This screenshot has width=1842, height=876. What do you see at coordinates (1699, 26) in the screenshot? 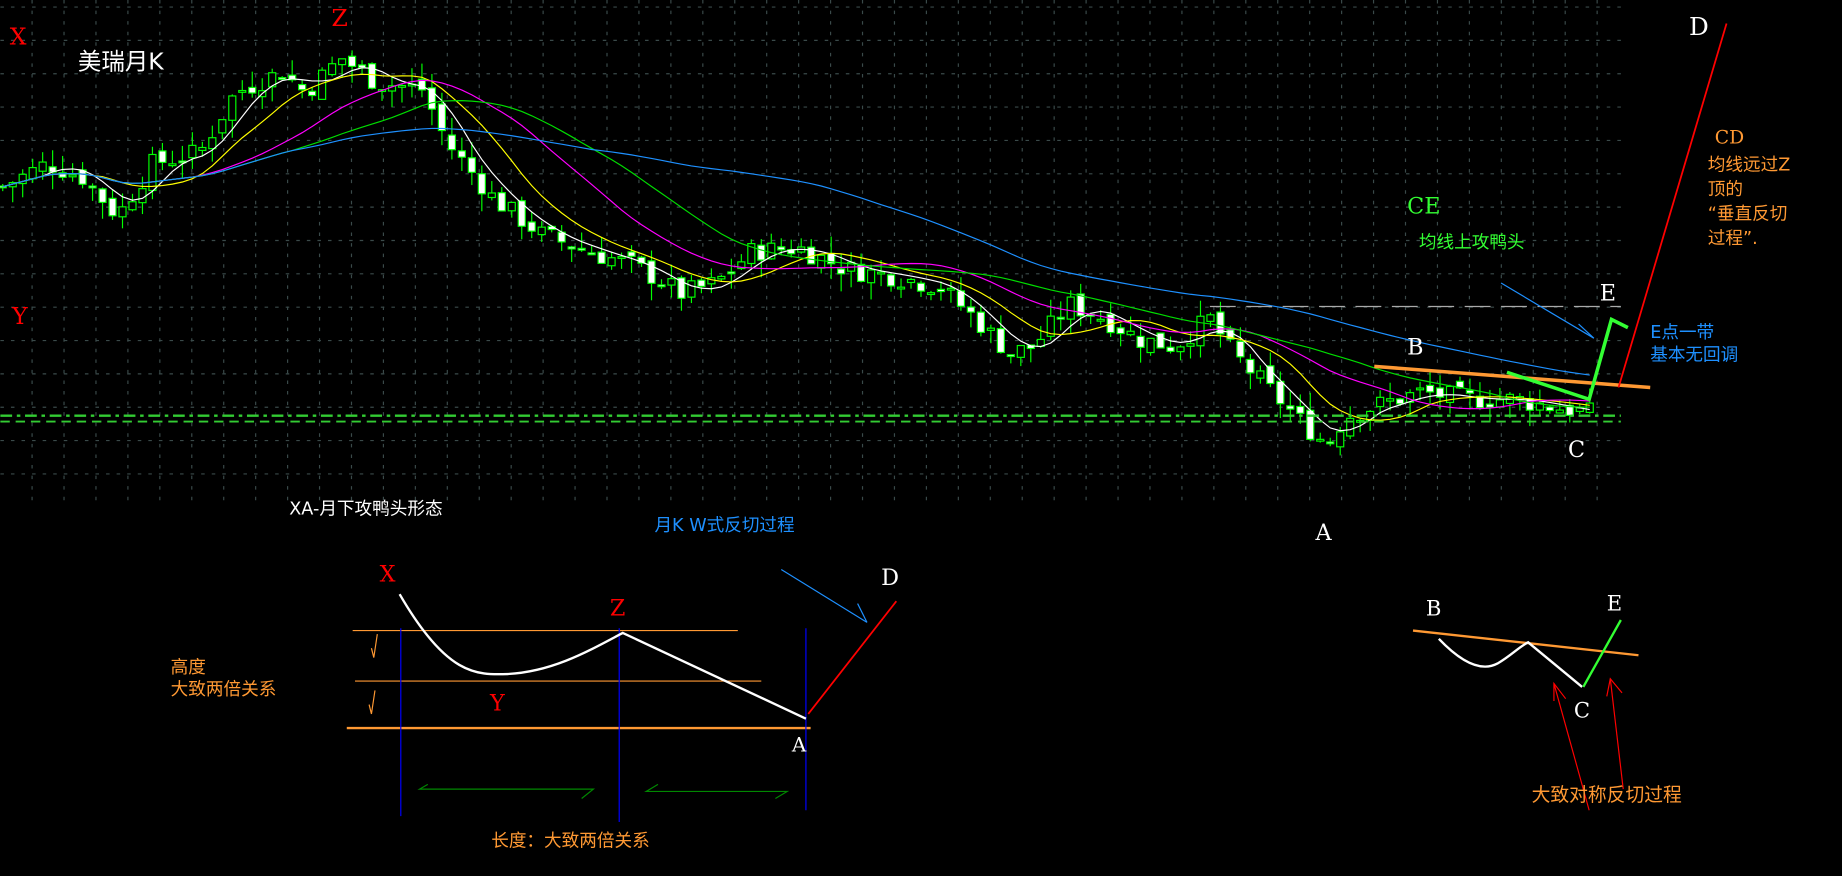
I see `label-d: D` at bounding box center [1699, 26].